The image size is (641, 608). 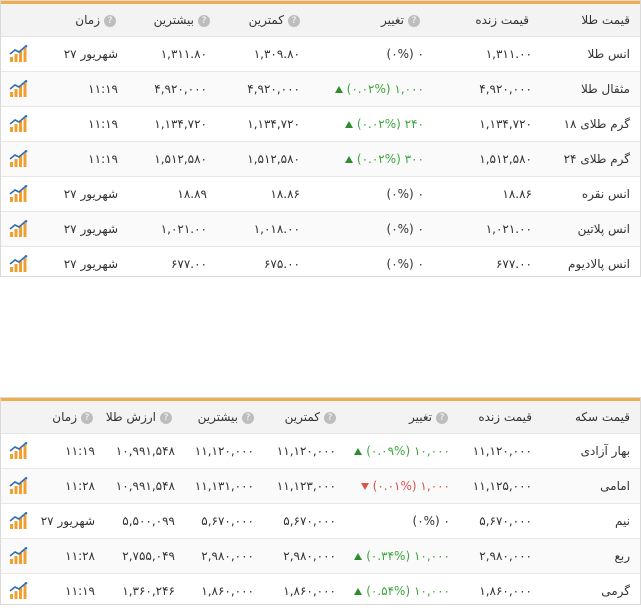 What do you see at coordinates (602, 417) in the screenshot?
I see `header-name: قیمت سکه` at bounding box center [602, 417].